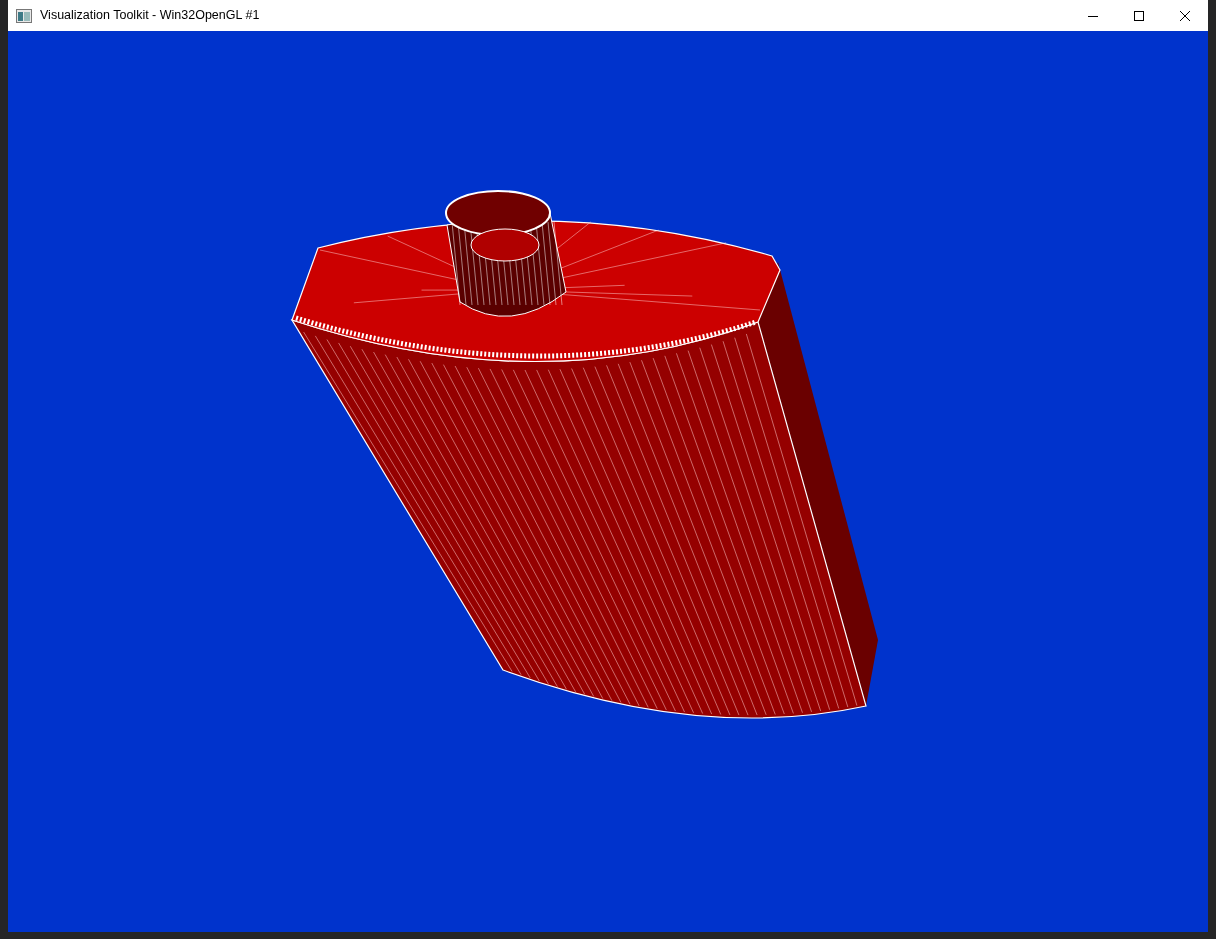 Image resolution: width=1216 pixels, height=939 pixels. Describe the element at coordinates (1185, 15) in the screenshot. I see `close-icon` at that location.